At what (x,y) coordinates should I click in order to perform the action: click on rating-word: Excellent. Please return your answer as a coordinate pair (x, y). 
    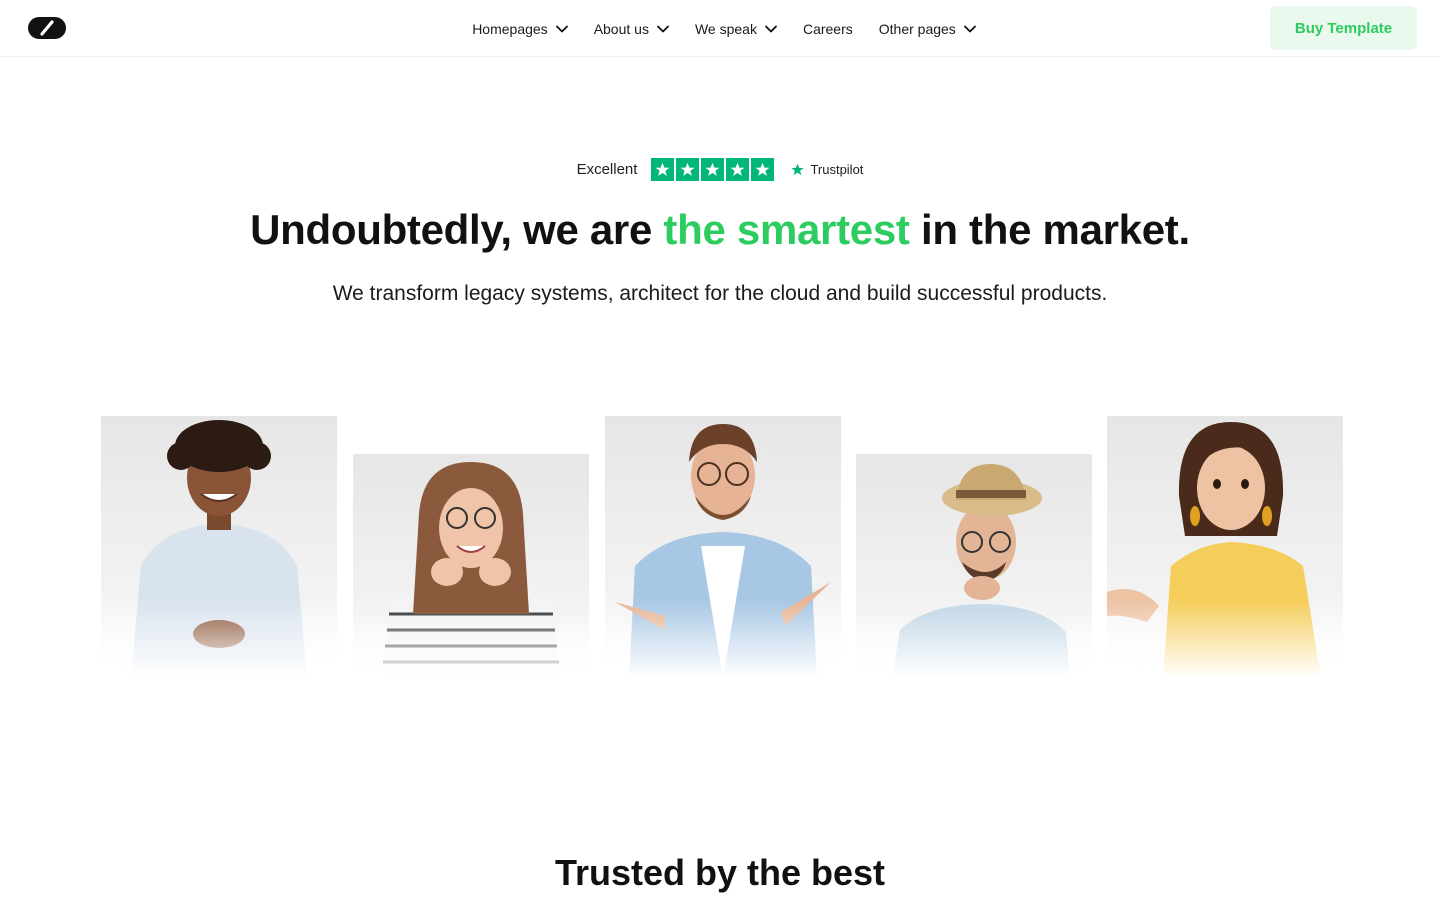
    Looking at the image, I should click on (607, 169).